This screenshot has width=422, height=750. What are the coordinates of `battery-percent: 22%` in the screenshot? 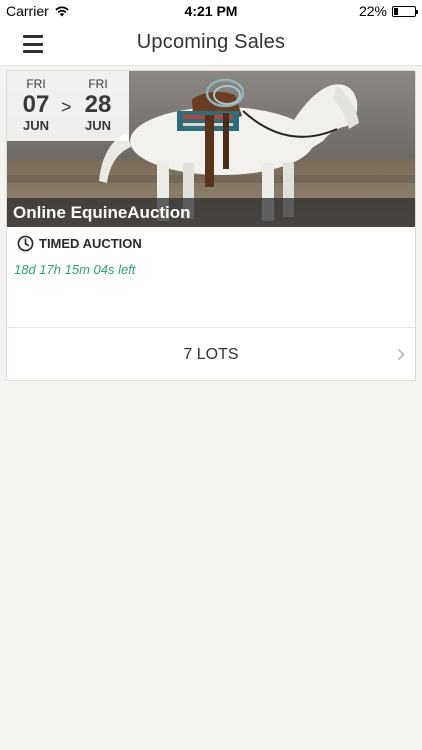 It's located at (372, 11).